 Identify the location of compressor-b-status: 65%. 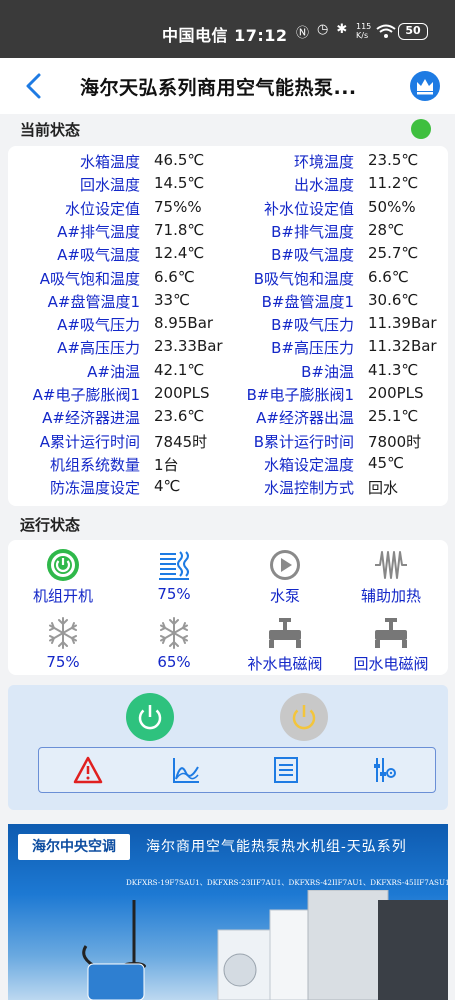
(174, 643).